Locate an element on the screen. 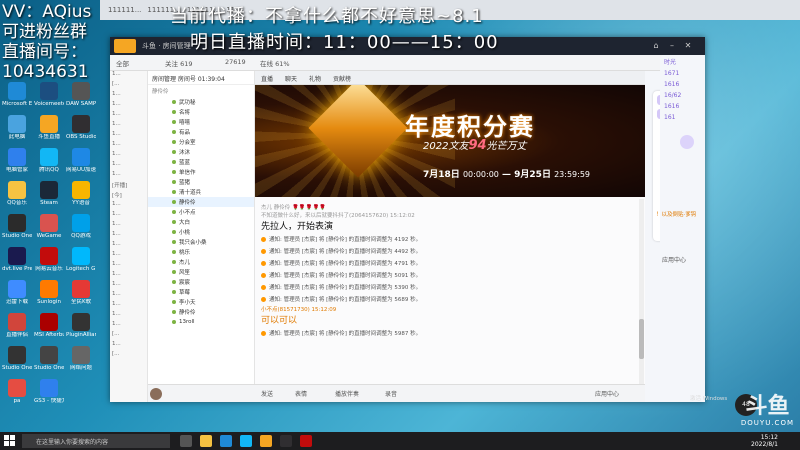  avatar is located at coordinates (156, 394).